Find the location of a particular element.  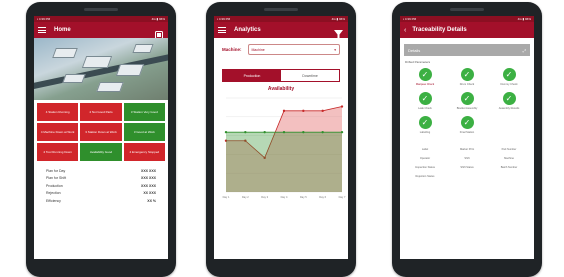

series-area is located at coordinates (284, 162).